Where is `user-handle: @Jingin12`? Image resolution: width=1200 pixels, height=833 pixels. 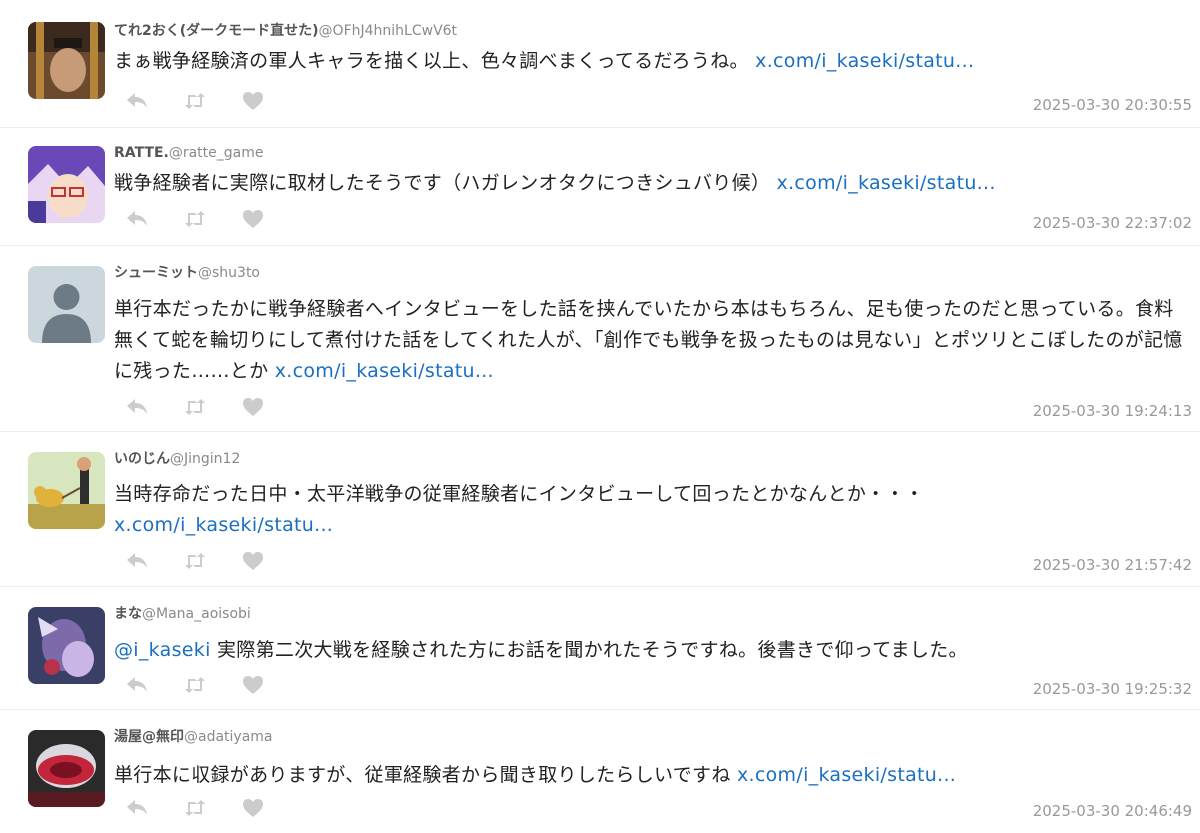
user-handle: @Jingin12 is located at coordinates (205, 459).